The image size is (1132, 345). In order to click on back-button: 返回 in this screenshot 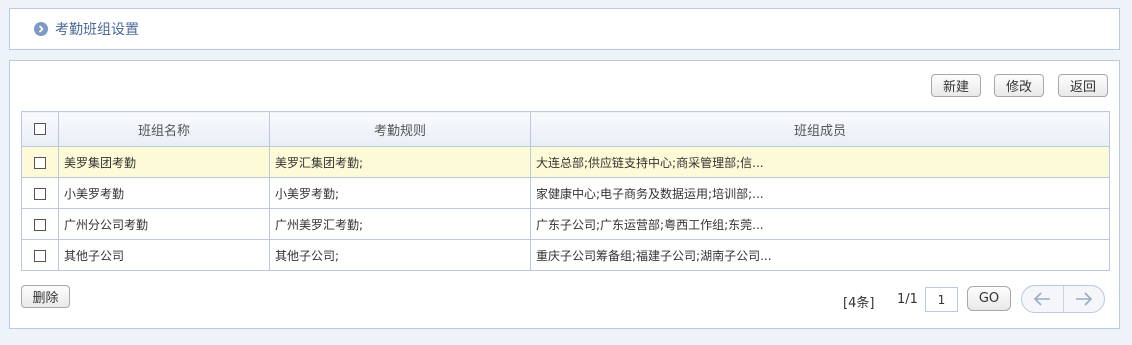, I will do `click(1083, 85)`.